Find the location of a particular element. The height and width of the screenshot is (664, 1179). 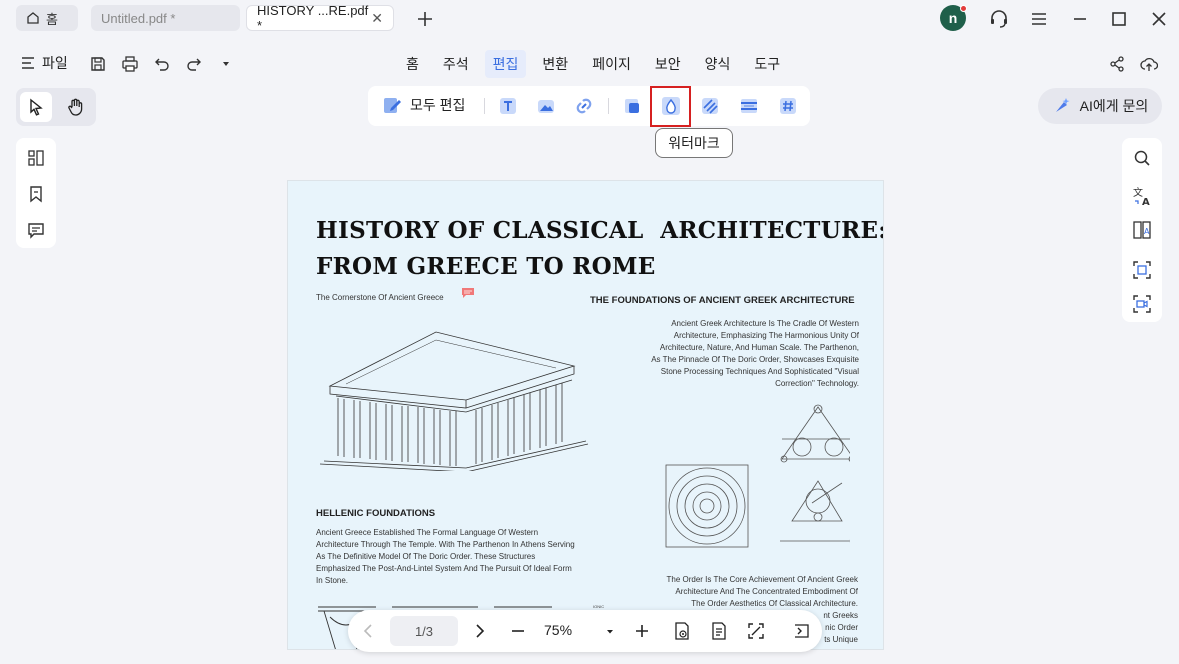

tab-history: HISTORY ...RE.pdf * ✕ is located at coordinates (320, 18).